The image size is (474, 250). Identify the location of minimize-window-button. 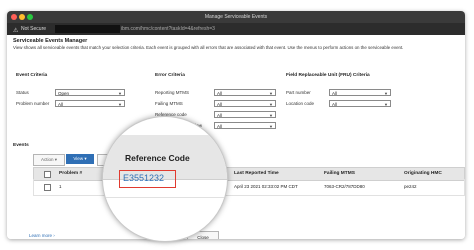
(22, 17).